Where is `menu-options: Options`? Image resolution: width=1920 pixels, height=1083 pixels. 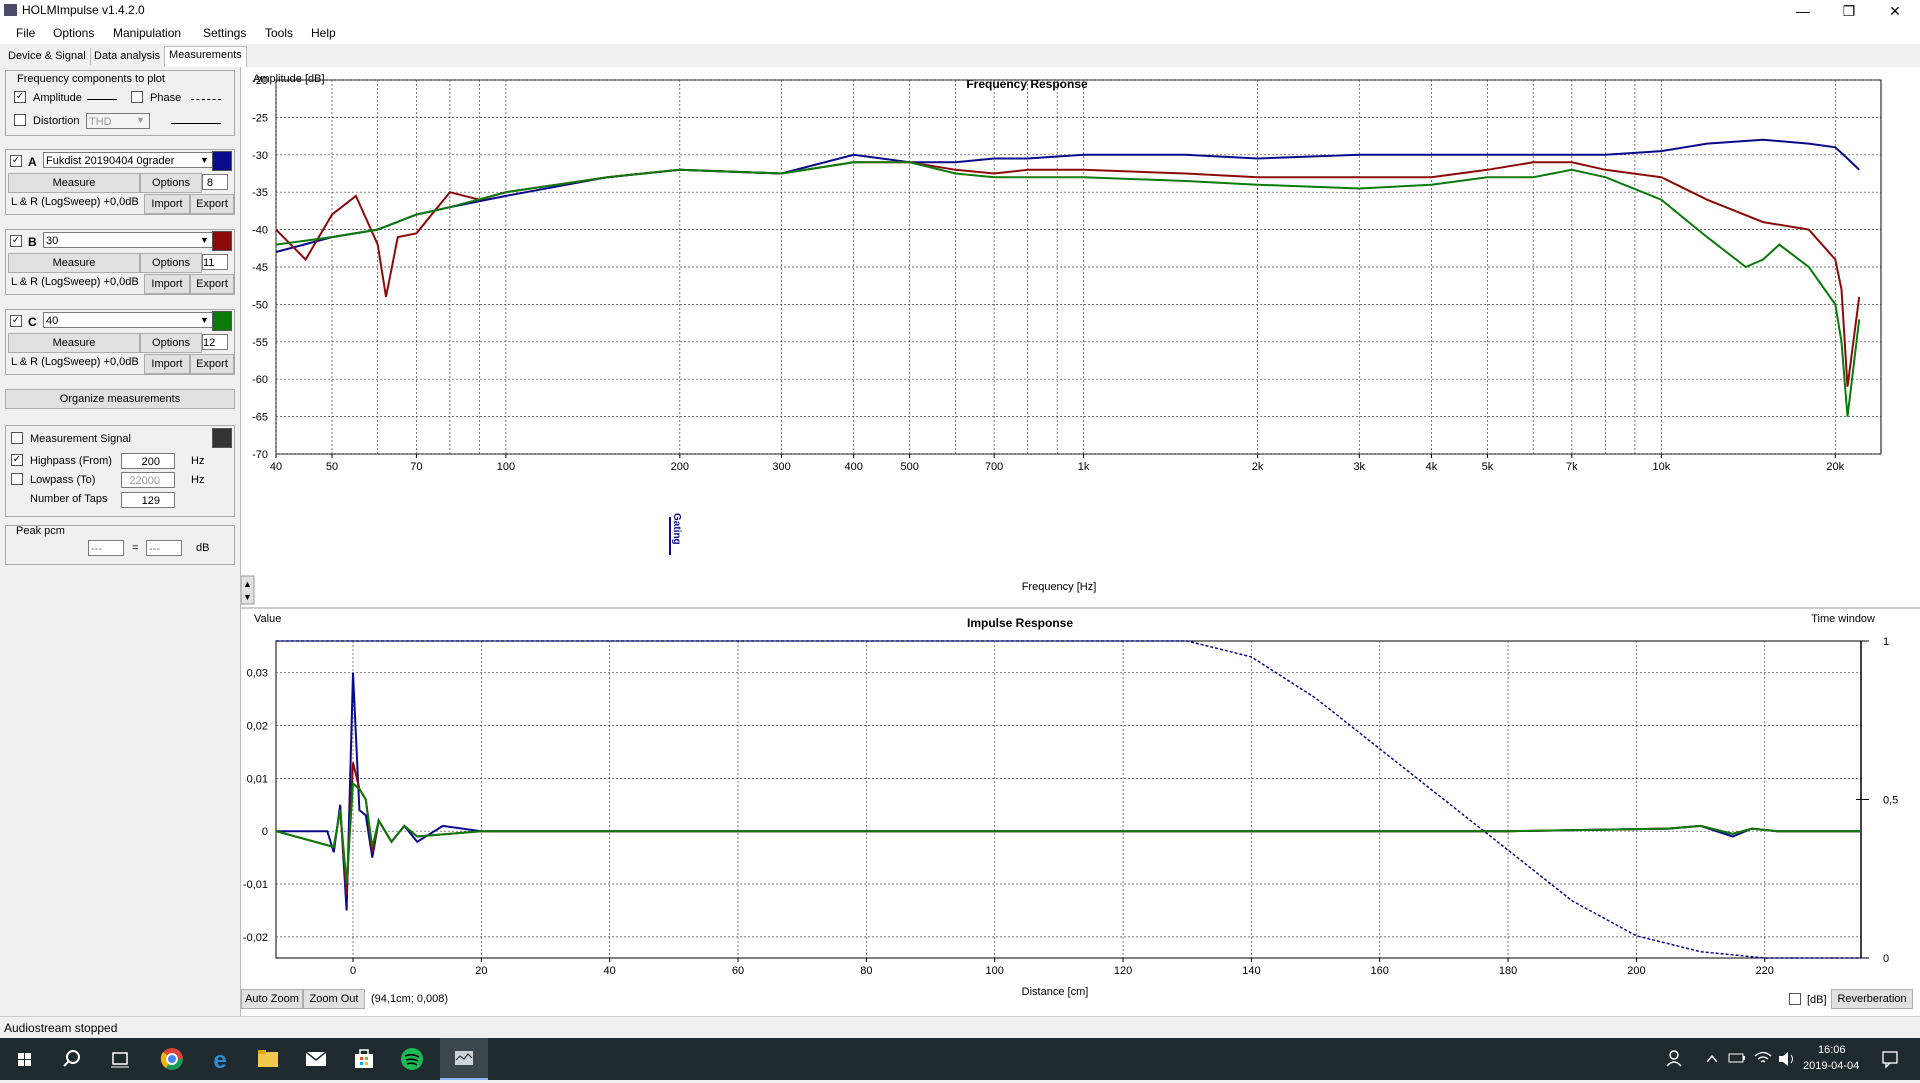
menu-options: Options is located at coordinates (73, 33).